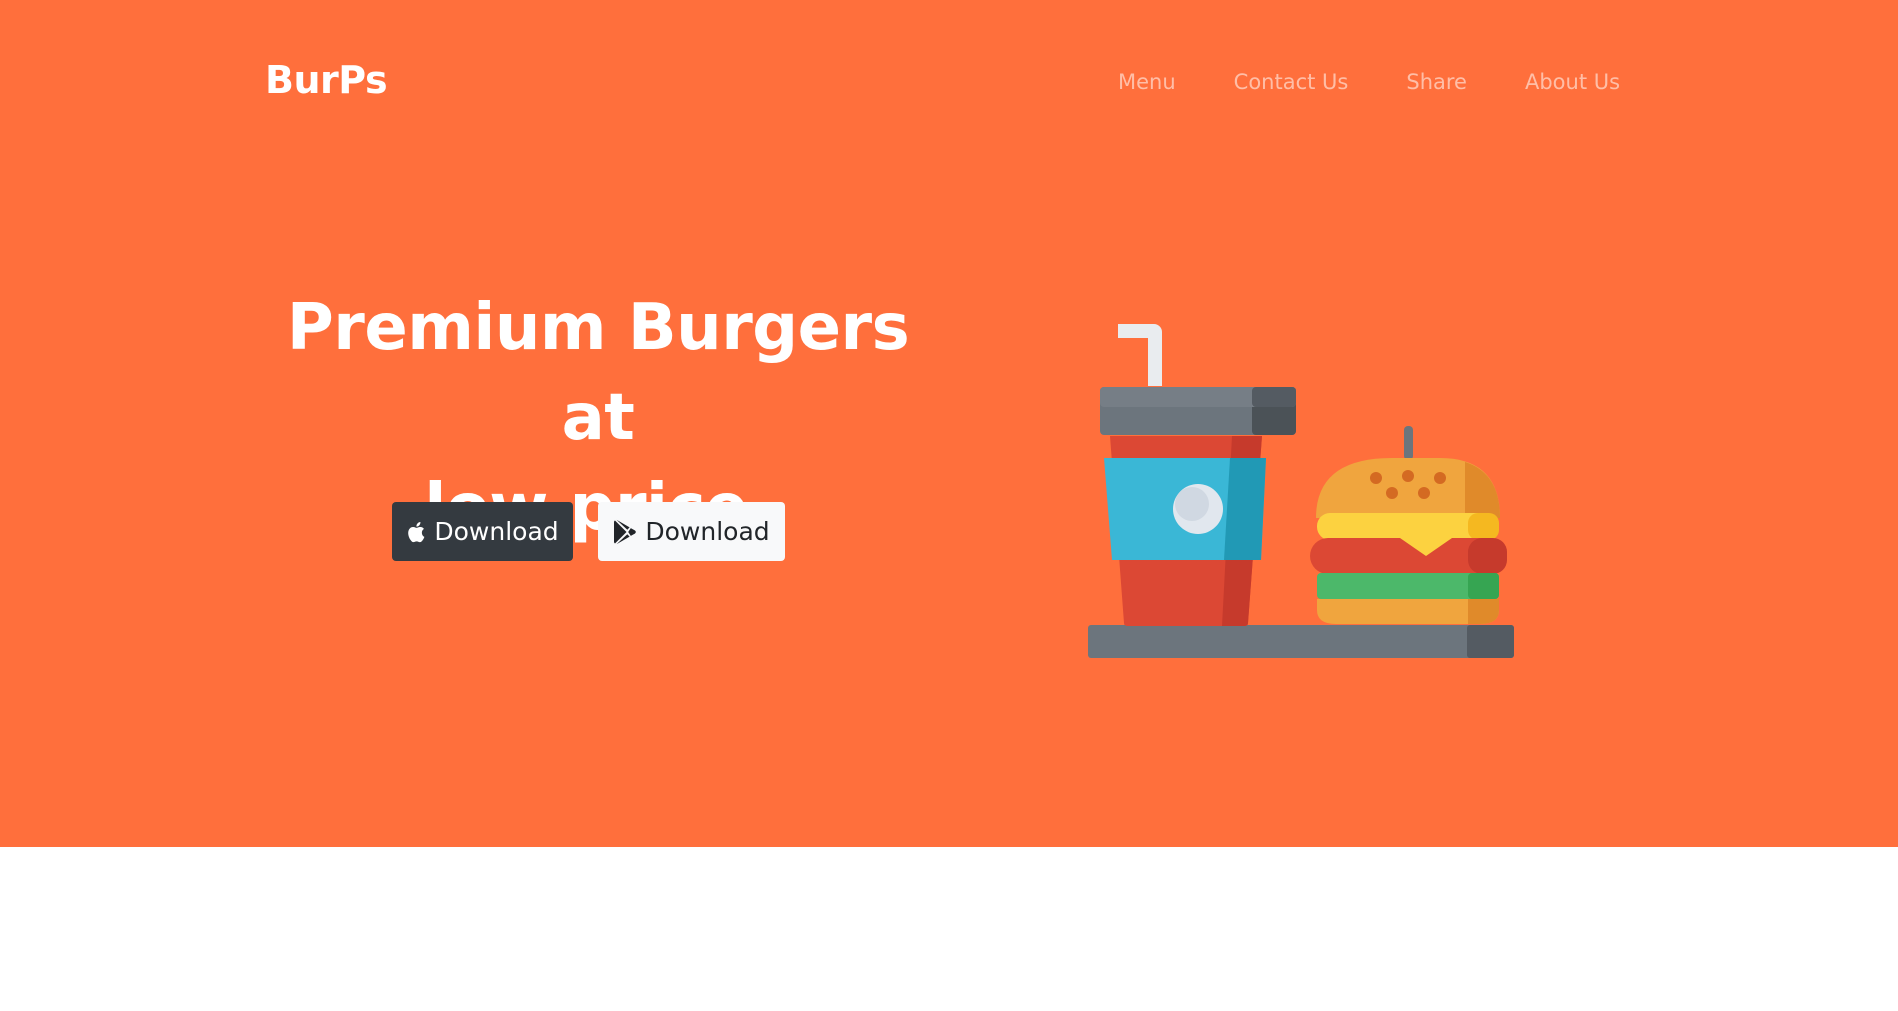 The height and width of the screenshot is (1011, 1898). Describe the element at coordinates (598, 373) in the screenshot. I see `hero-headline-line1: Premium Burgers at` at that location.